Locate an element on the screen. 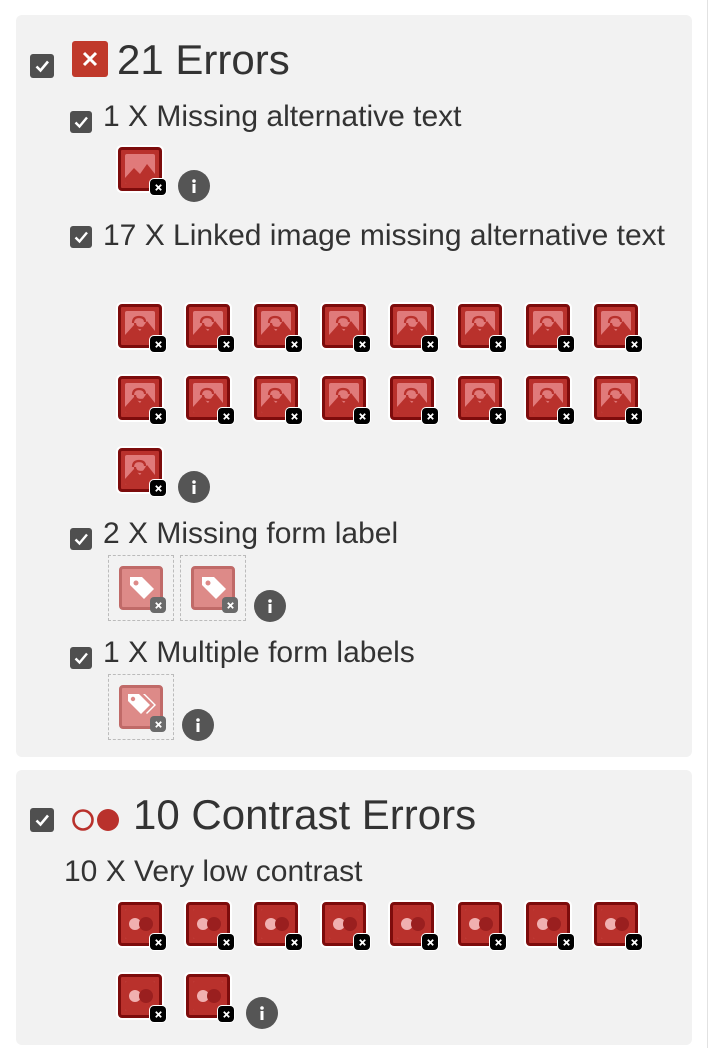  linked-image-info-icon is located at coordinates (194, 487).